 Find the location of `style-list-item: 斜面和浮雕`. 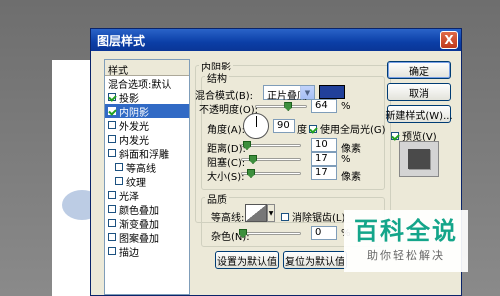

style-list-item: 斜面和浮雕 is located at coordinates (147, 153).